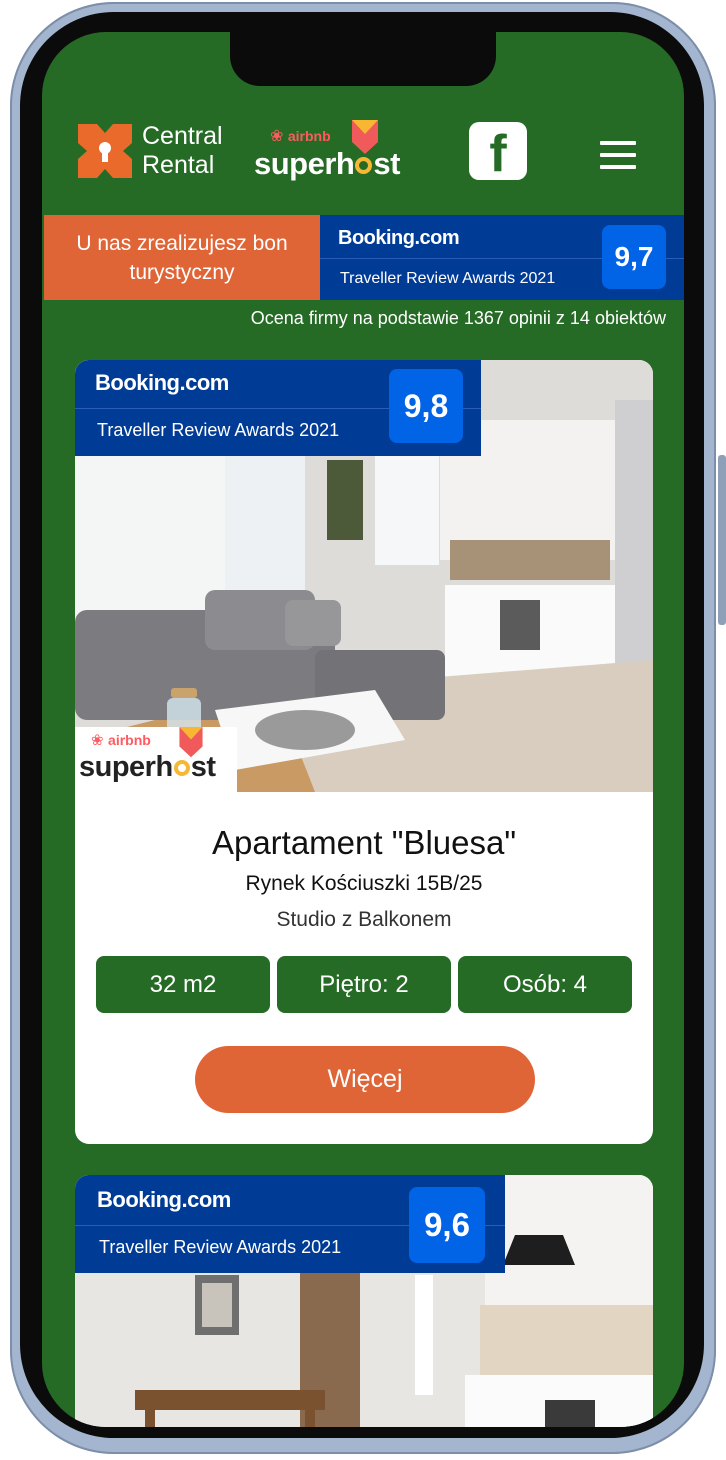  Describe the element at coordinates (634, 257) in the screenshot. I see `company-score-badge: 9,7` at that location.